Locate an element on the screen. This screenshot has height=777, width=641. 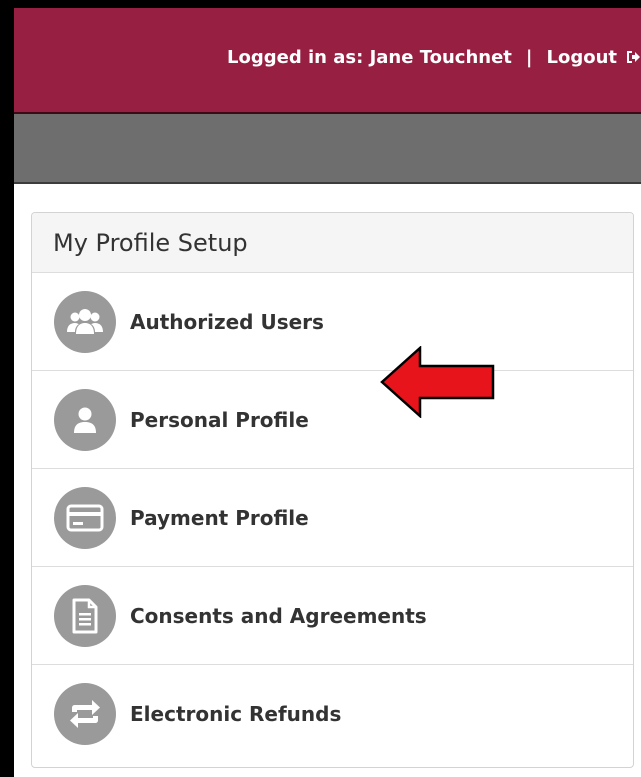
header-bar: Logged in as: Jane Touchnet | Logout is located at coordinates (327, 61).